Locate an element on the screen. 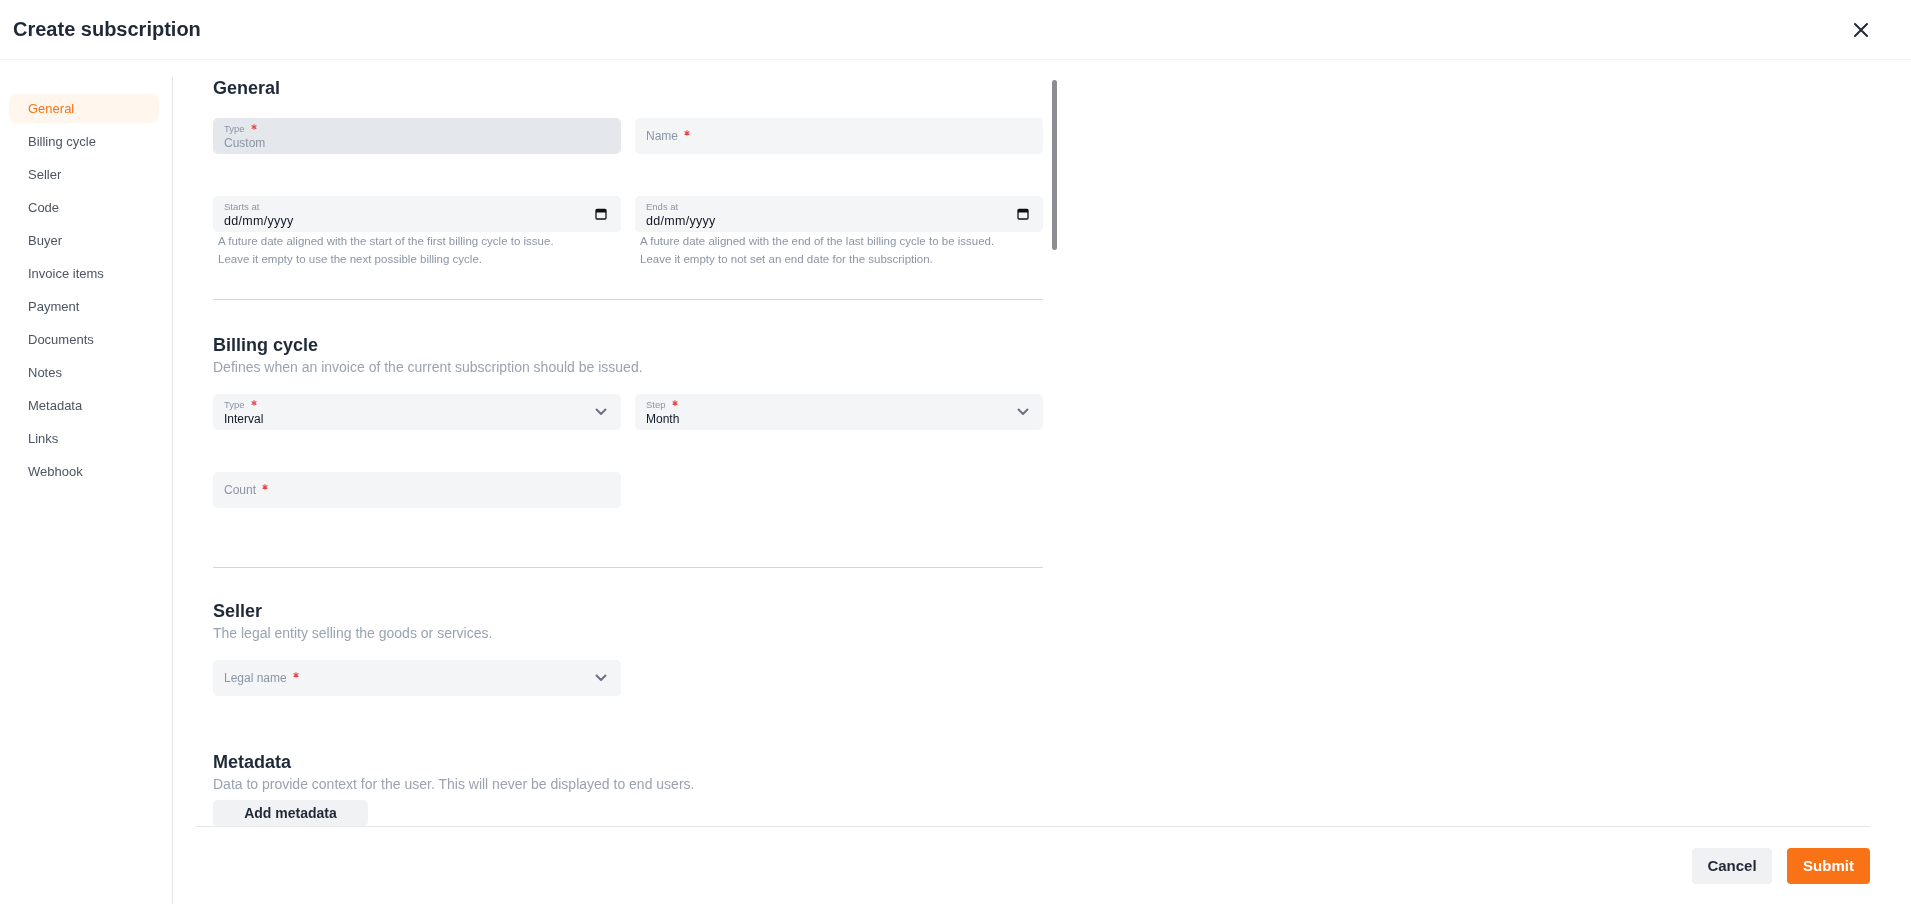 The height and width of the screenshot is (904, 1911). close-icon is located at coordinates (1861, 29).